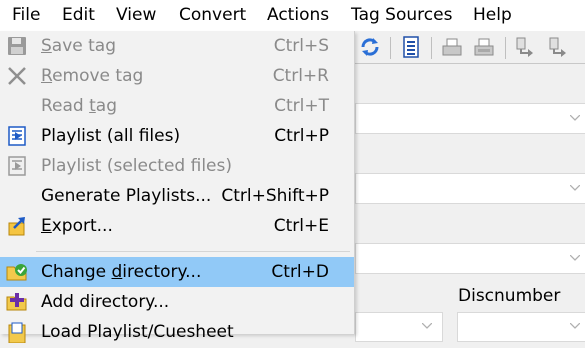  What do you see at coordinates (137, 332) in the screenshot?
I see `menu-item-label: Load Playlist/Cuesheet` at bounding box center [137, 332].